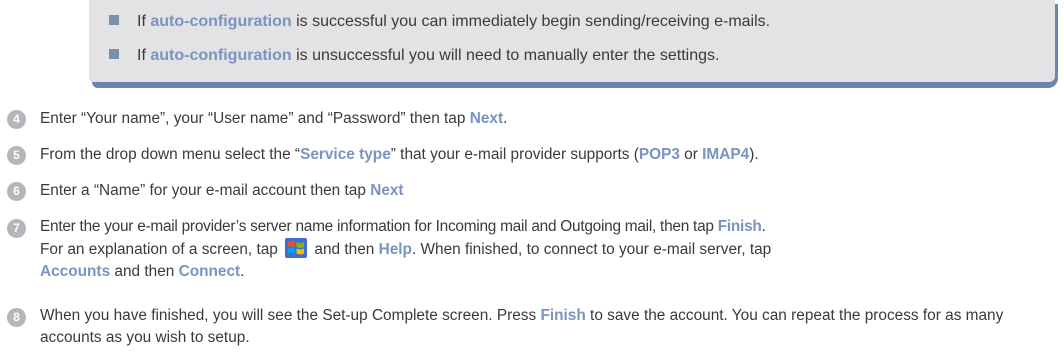 This screenshot has width=1064, height=360. What do you see at coordinates (16, 155) in the screenshot?
I see `step-number-5: 5` at bounding box center [16, 155].